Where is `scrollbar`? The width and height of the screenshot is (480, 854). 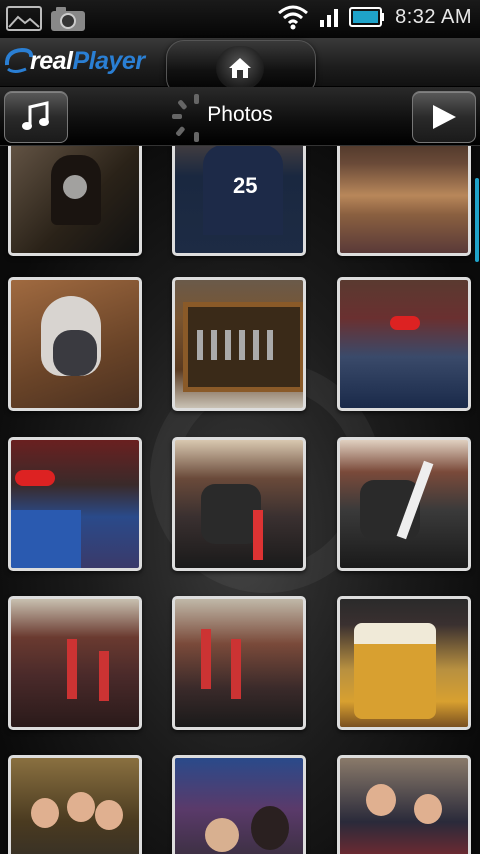 scrollbar is located at coordinates (477, 220).